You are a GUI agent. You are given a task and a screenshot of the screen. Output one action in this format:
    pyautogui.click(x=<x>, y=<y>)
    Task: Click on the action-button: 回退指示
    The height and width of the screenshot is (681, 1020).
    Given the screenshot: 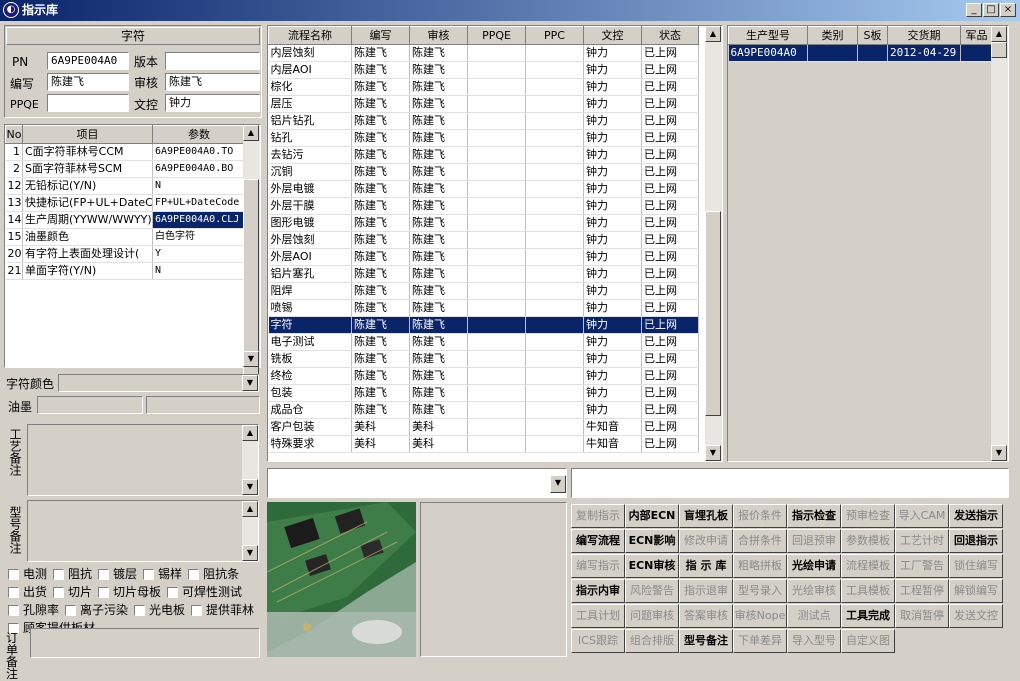 What is the action you would take?
    pyautogui.click(x=976, y=541)
    